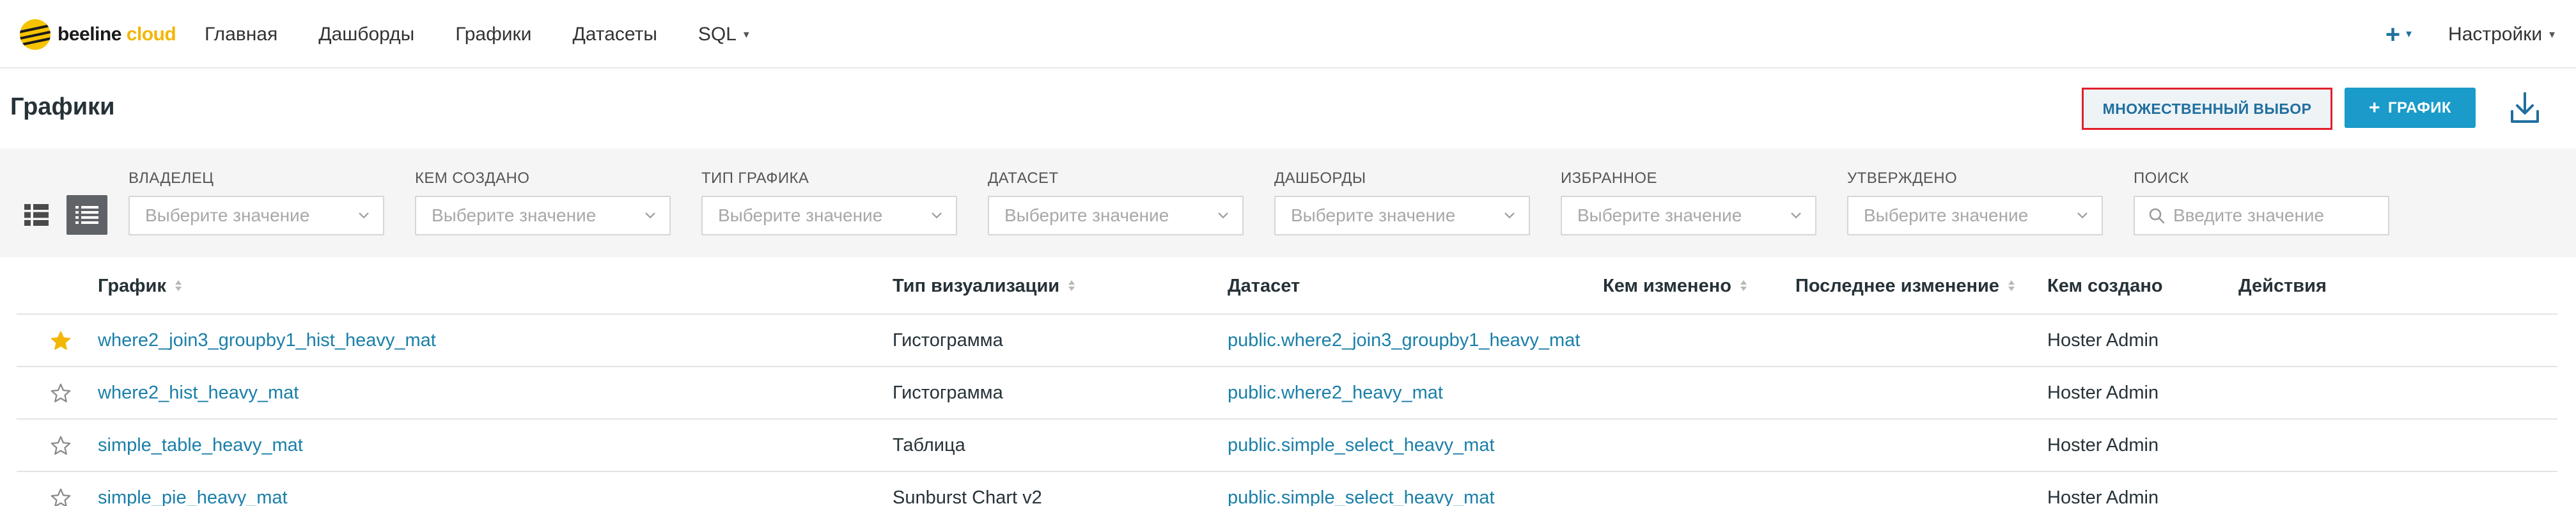  What do you see at coordinates (1902, 178) in the screenshot?
I see `filter-label-approved: УТВЕРЖДЕНО` at bounding box center [1902, 178].